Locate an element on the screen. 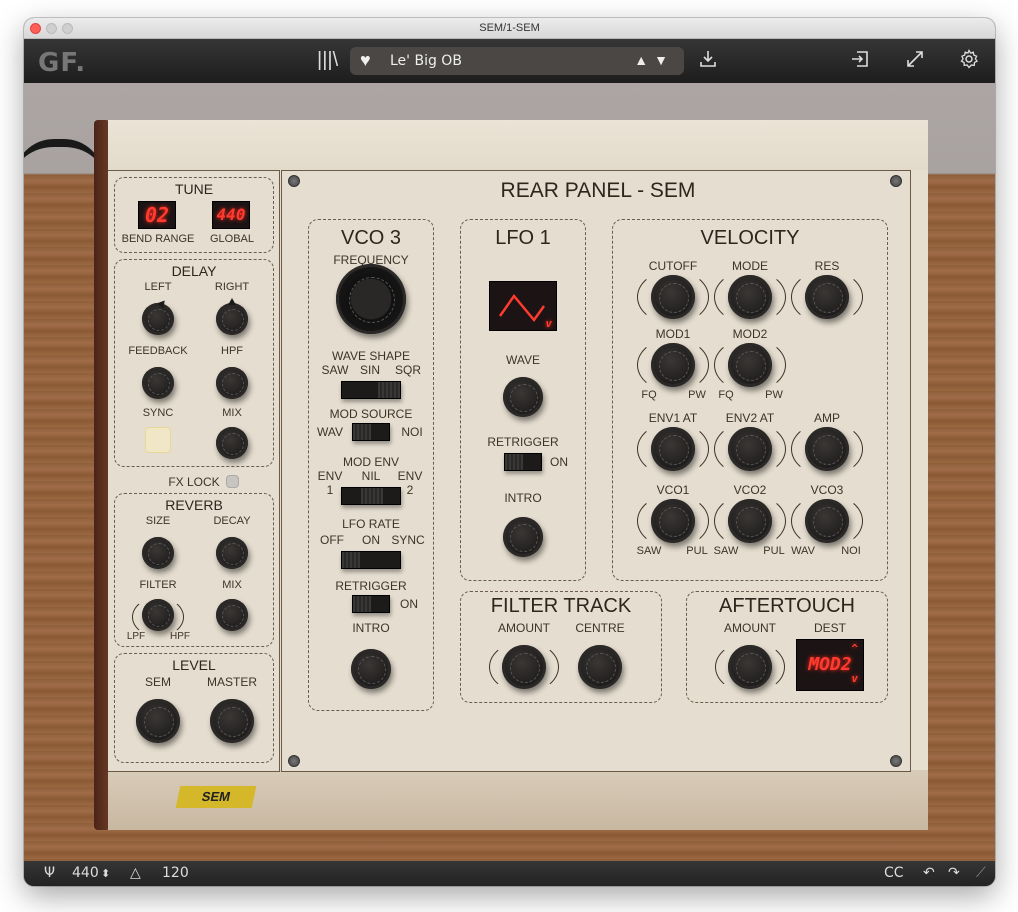  aftertouch-amount-knob is located at coordinates (750, 667).